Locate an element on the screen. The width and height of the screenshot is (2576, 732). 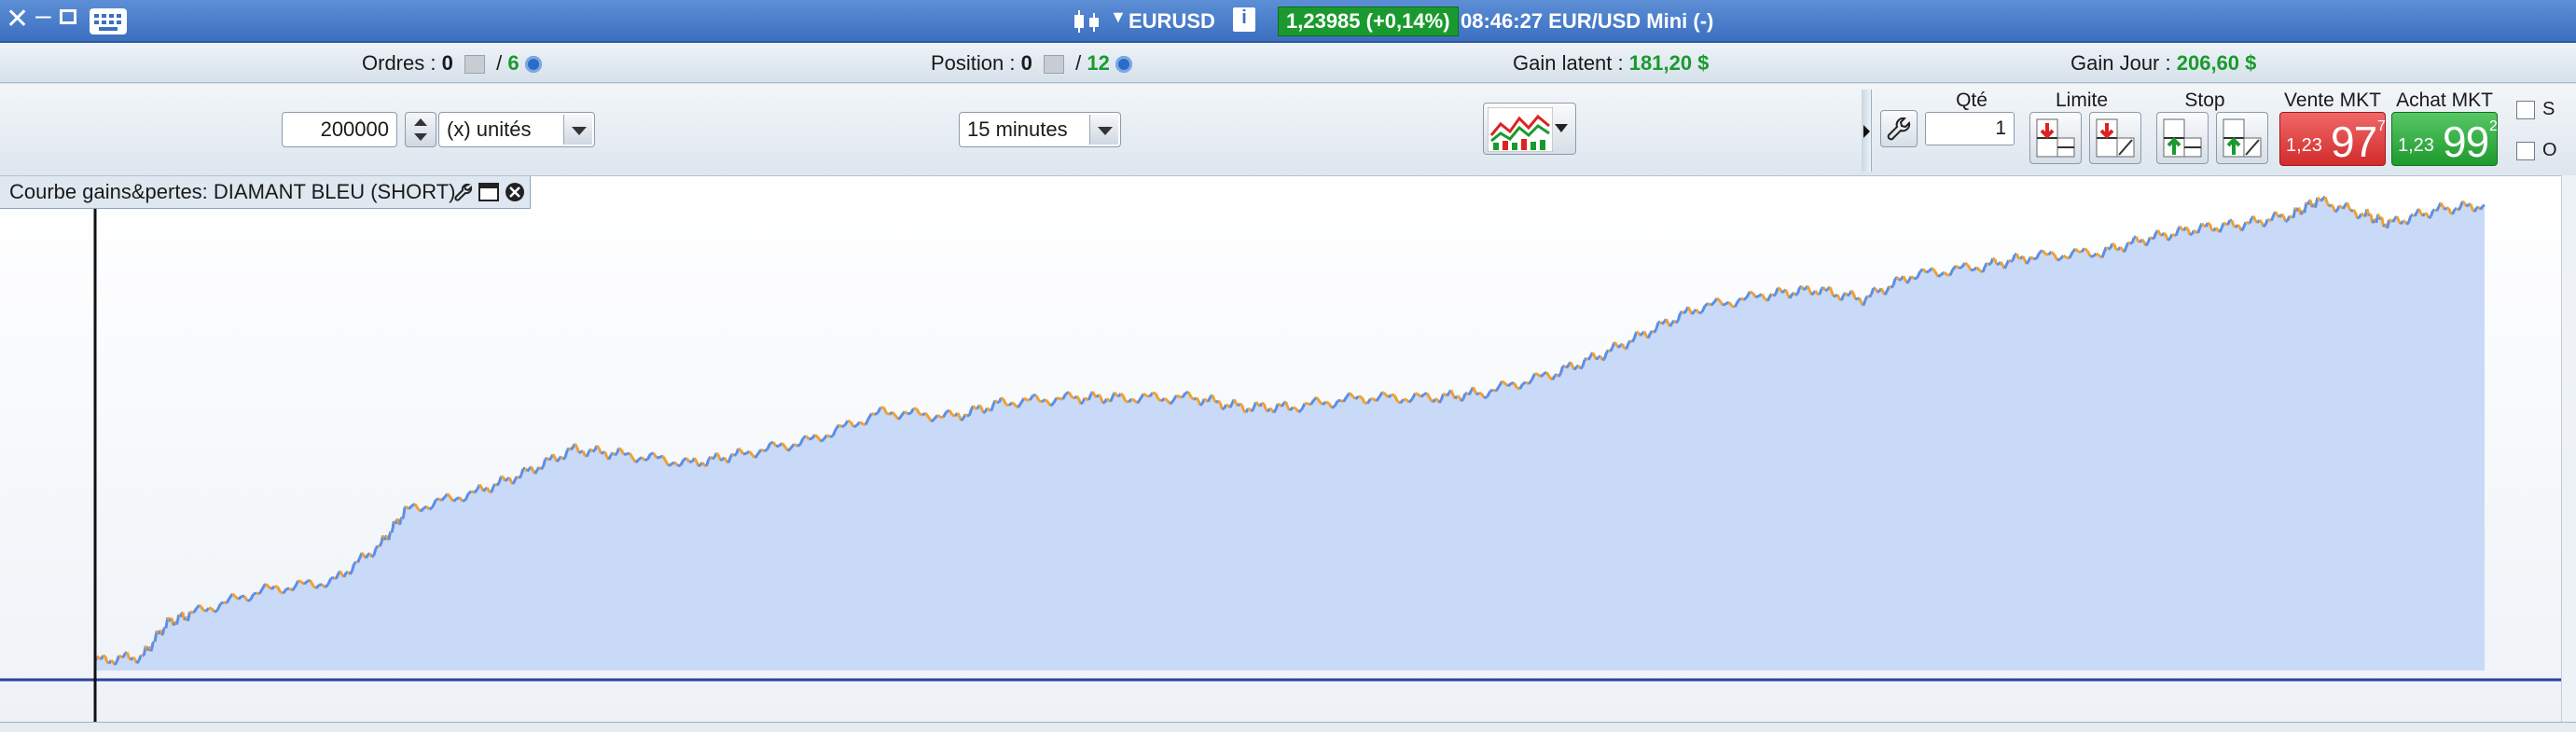
close-positions-icon is located at coordinates (1054, 64).